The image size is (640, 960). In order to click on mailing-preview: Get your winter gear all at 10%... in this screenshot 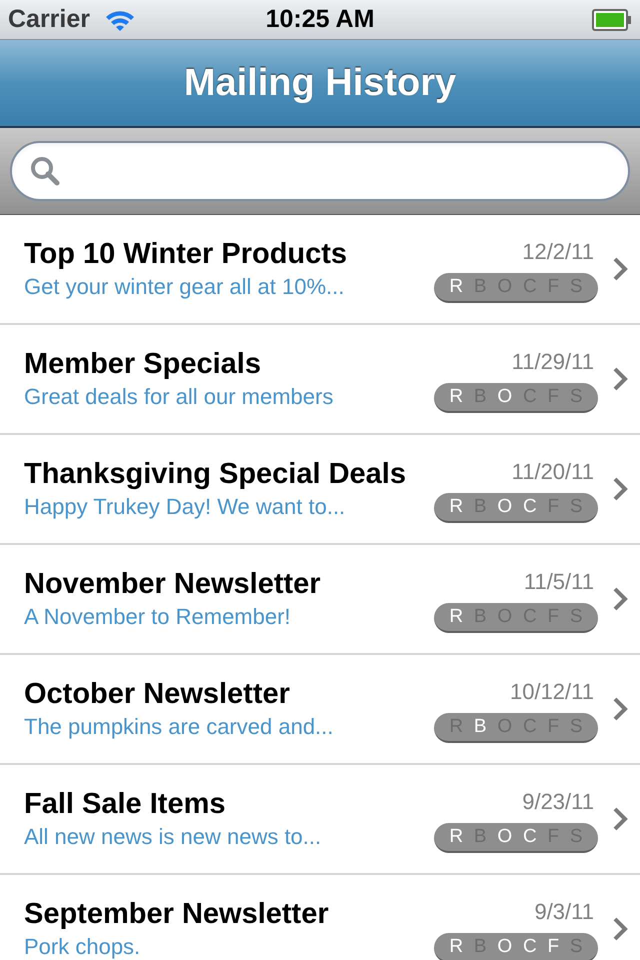, I will do `click(185, 287)`.